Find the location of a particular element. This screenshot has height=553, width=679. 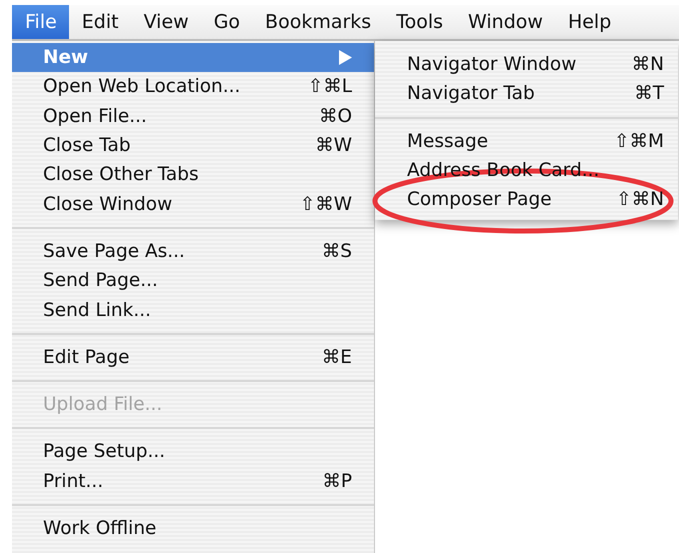

shortcut-label: ⇧⌘W is located at coordinates (326, 204).